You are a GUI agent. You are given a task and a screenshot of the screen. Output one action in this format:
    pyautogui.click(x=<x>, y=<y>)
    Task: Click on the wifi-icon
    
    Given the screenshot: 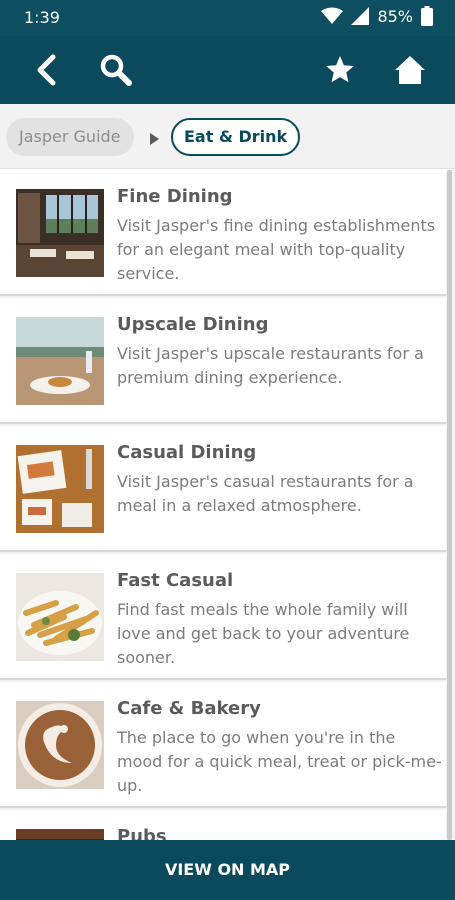 What is the action you would take?
    pyautogui.click(x=332, y=15)
    